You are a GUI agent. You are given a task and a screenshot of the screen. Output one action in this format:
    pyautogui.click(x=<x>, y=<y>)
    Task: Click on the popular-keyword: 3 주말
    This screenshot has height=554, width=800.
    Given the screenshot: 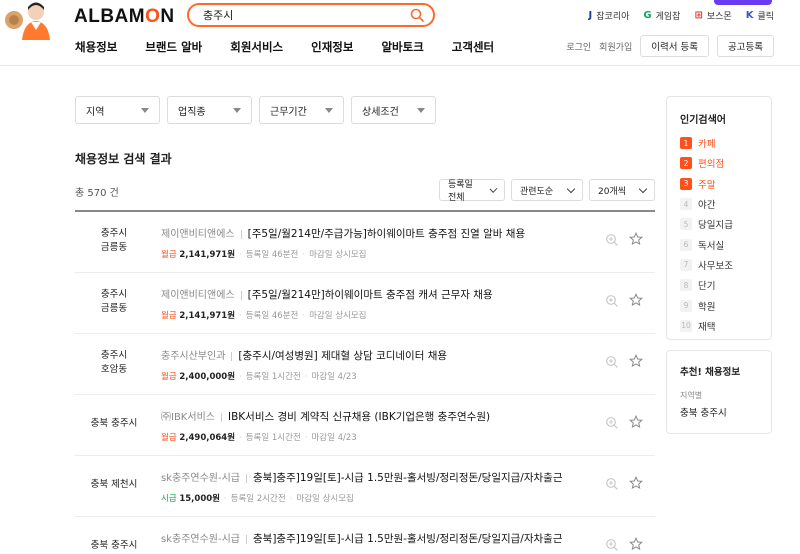 What is the action you would take?
    pyautogui.click(x=706, y=184)
    